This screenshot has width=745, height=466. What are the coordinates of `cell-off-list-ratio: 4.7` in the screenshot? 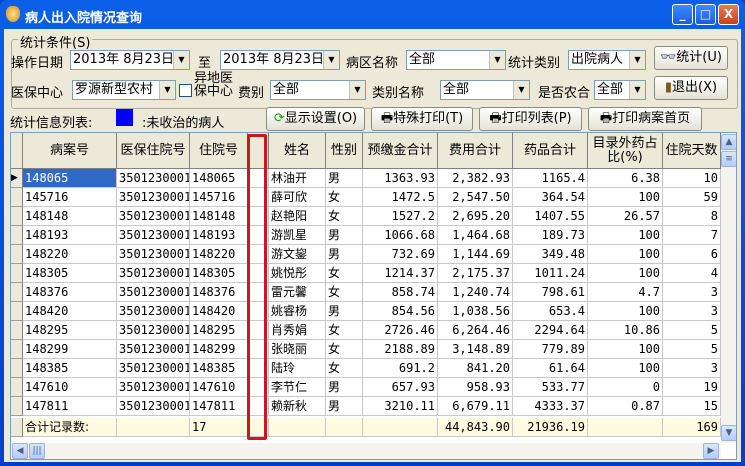 It's located at (625, 292).